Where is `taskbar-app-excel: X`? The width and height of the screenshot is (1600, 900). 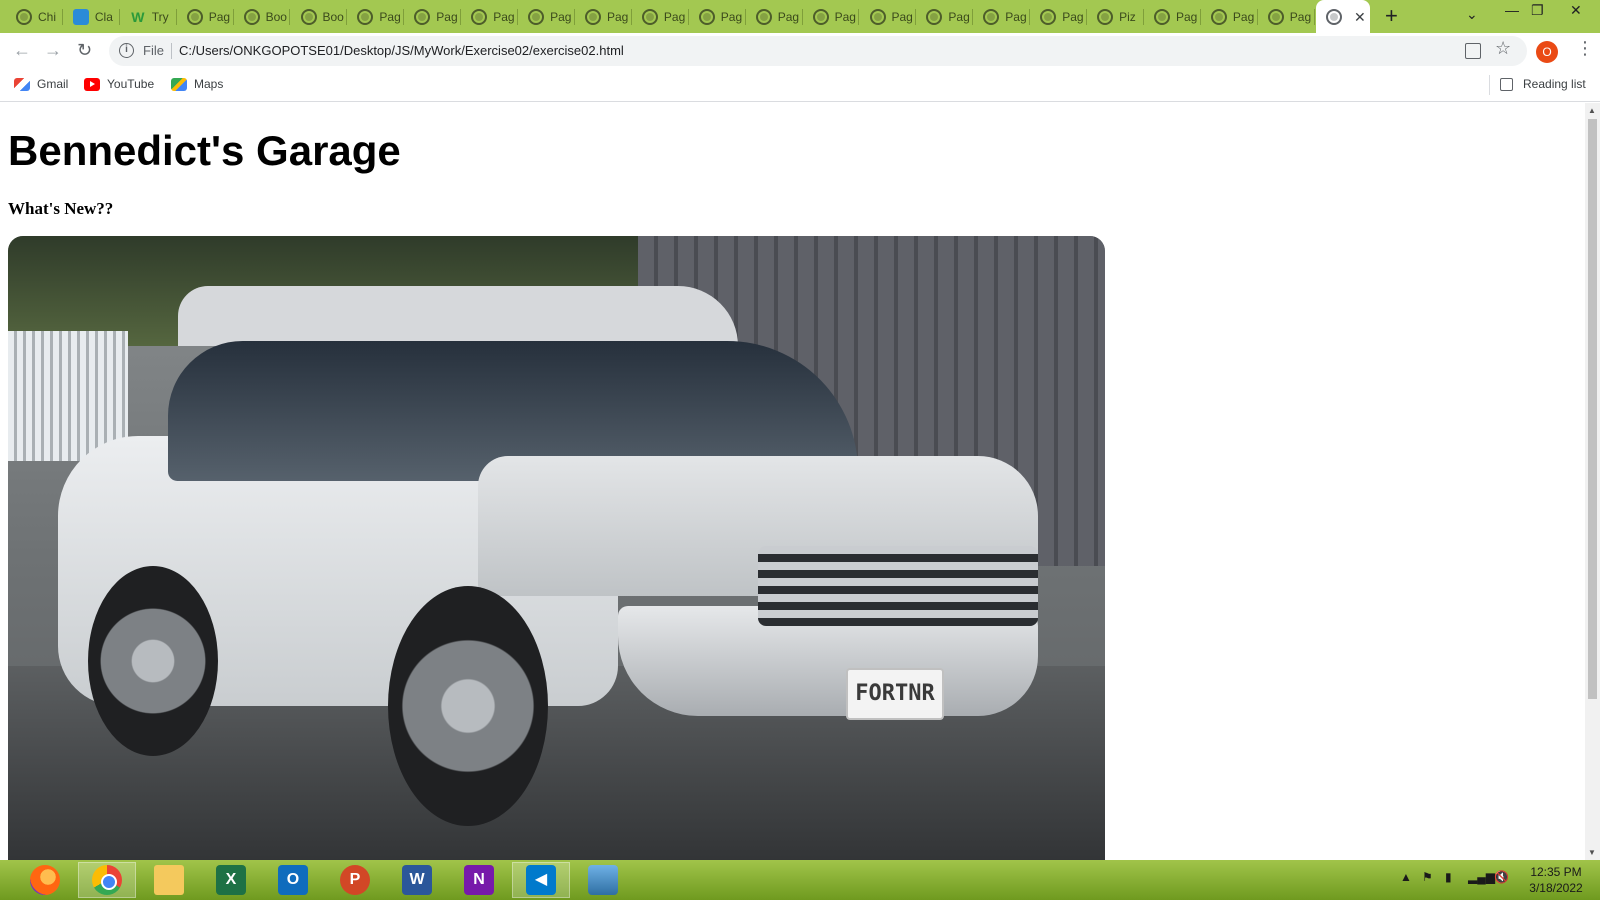 taskbar-app-excel: X is located at coordinates (231, 880).